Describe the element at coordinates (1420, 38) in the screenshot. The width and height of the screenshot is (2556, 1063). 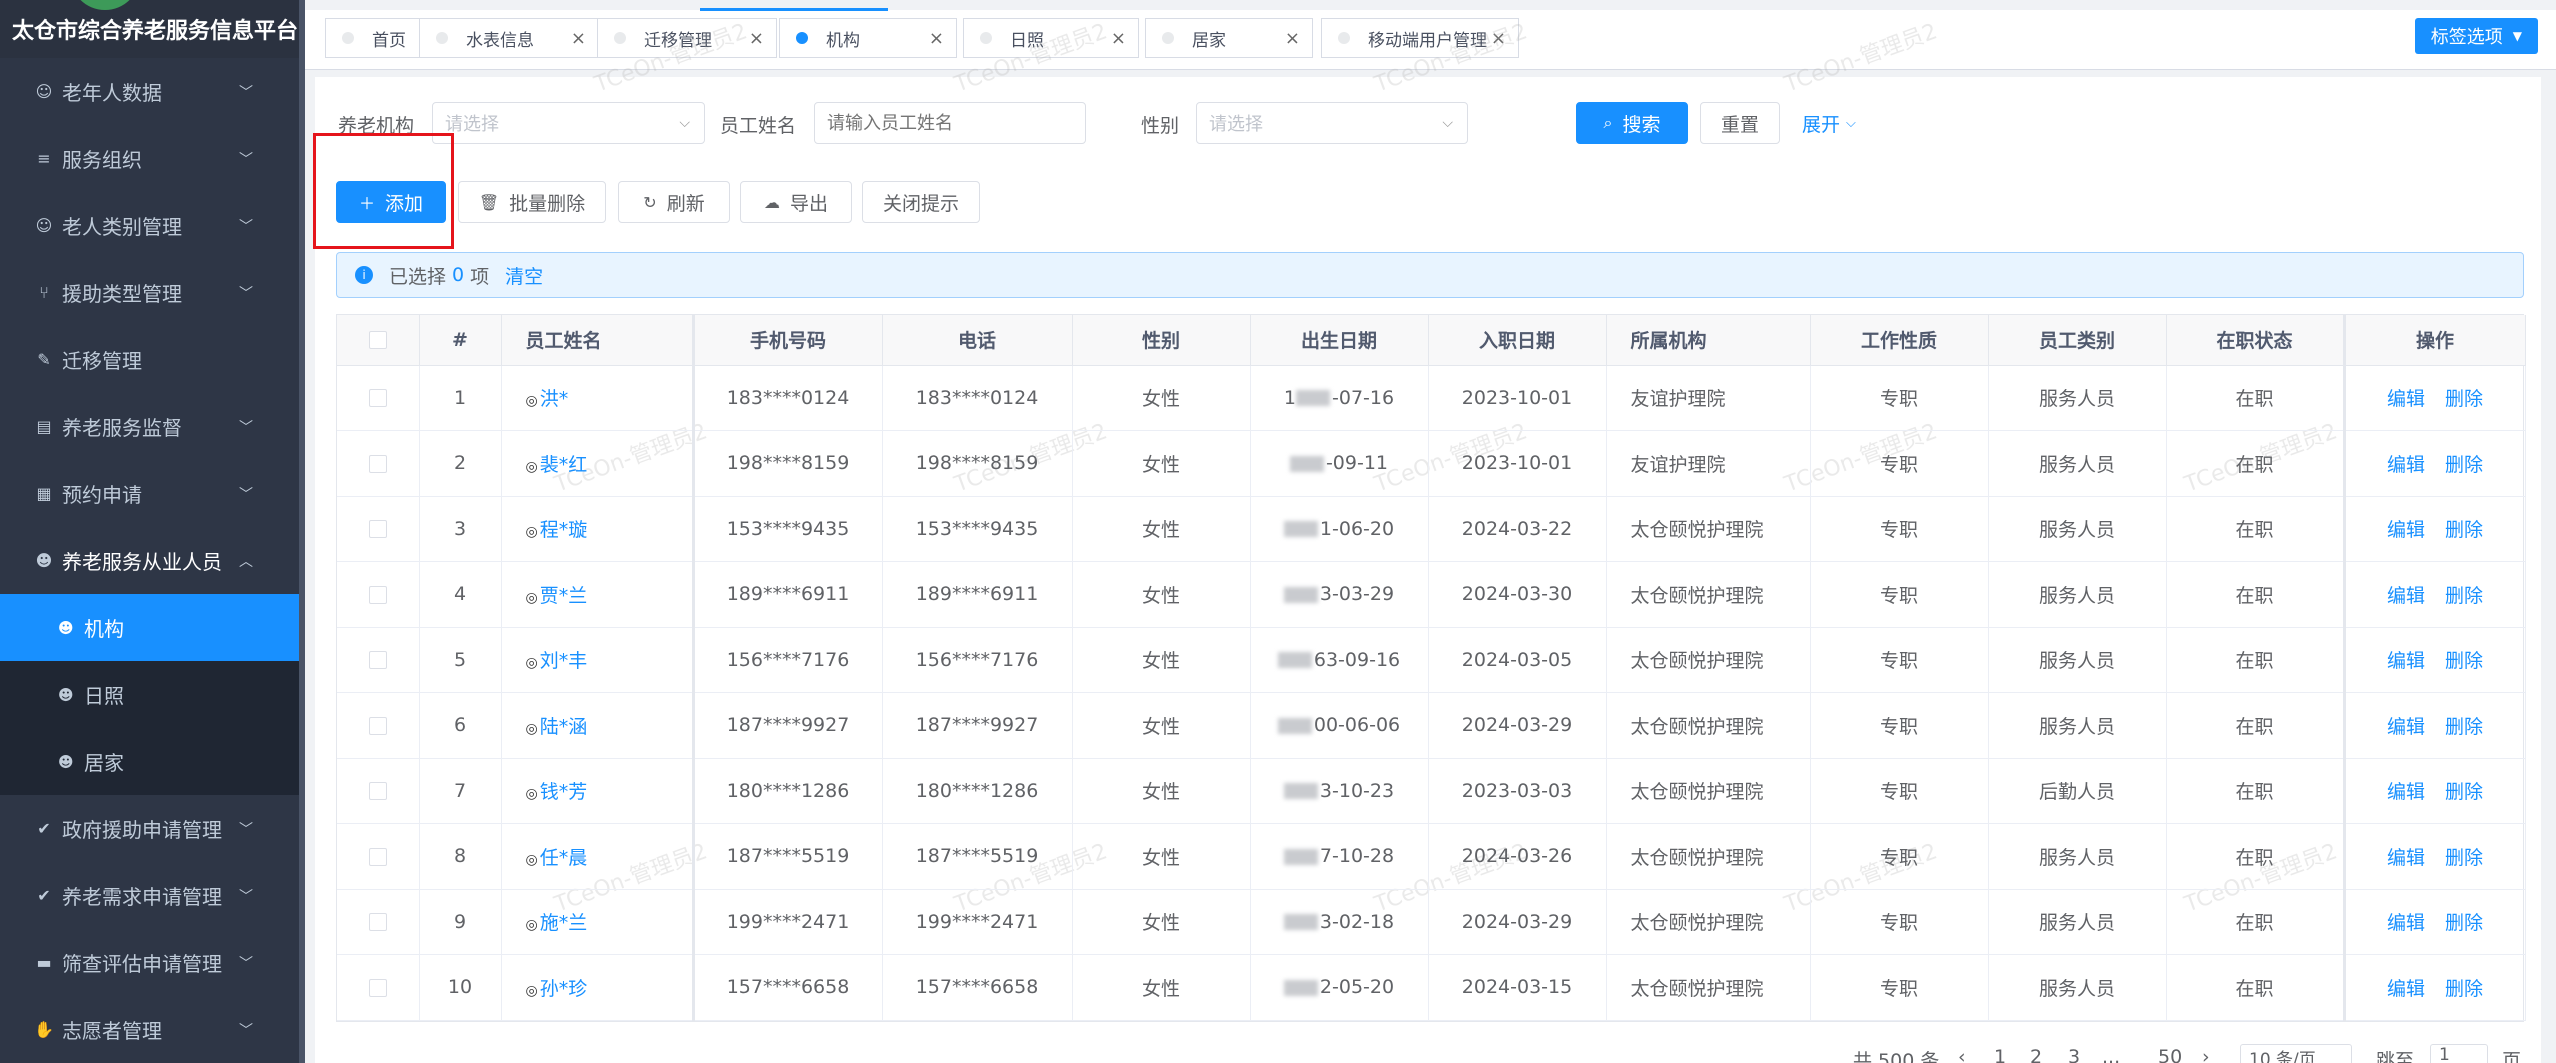
I see `tab: 移动端用户管理 ×` at that location.